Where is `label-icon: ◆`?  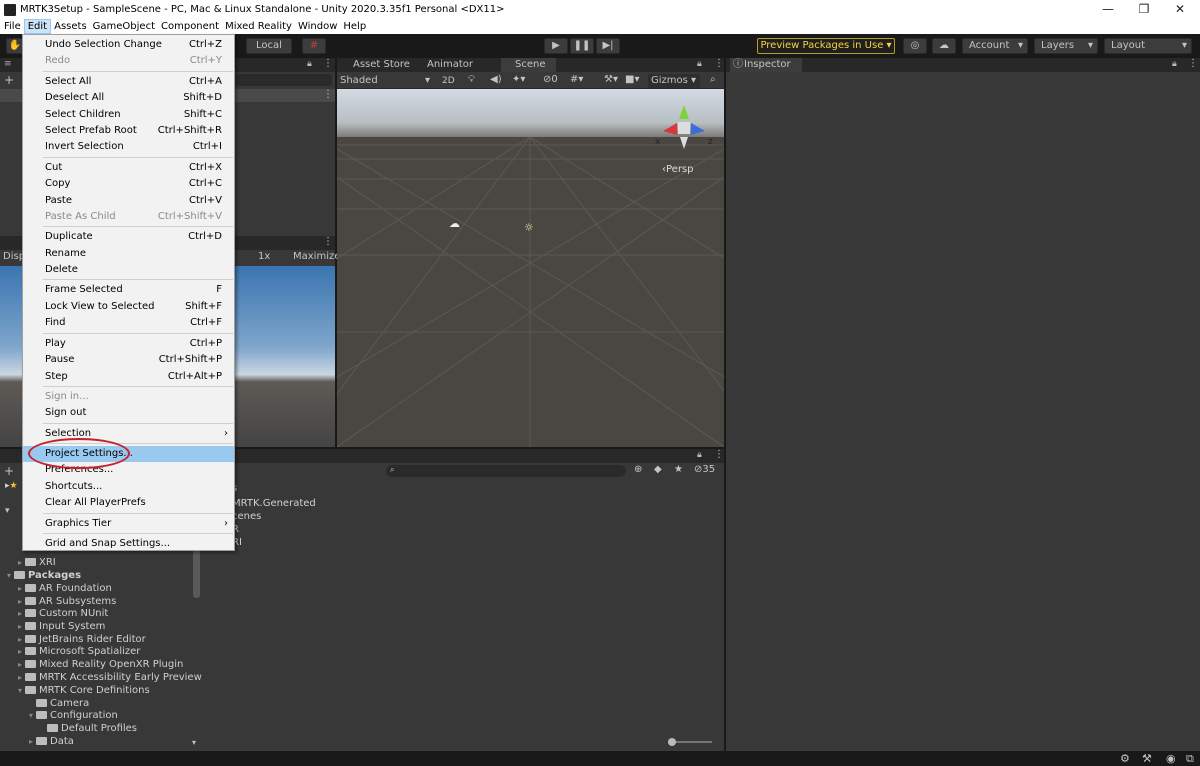
label-icon: ◆ is located at coordinates (658, 469).